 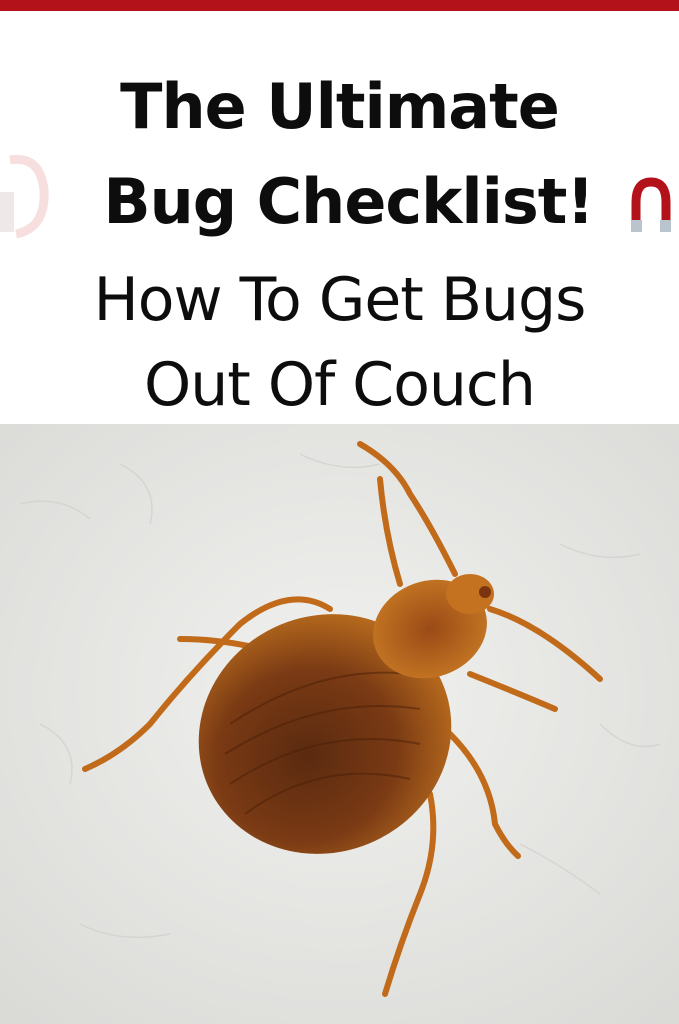 I want to click on magnet-icon, so click(x=651, y=208).